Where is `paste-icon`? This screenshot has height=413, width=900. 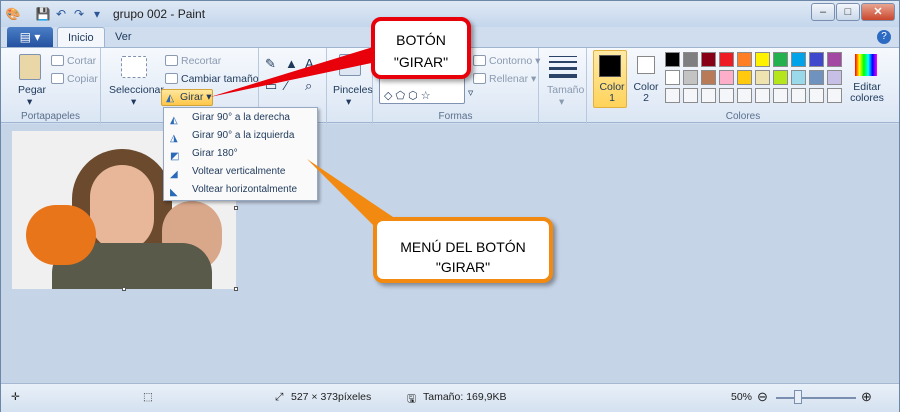 paste-icon is located at coordinates (30, 67).